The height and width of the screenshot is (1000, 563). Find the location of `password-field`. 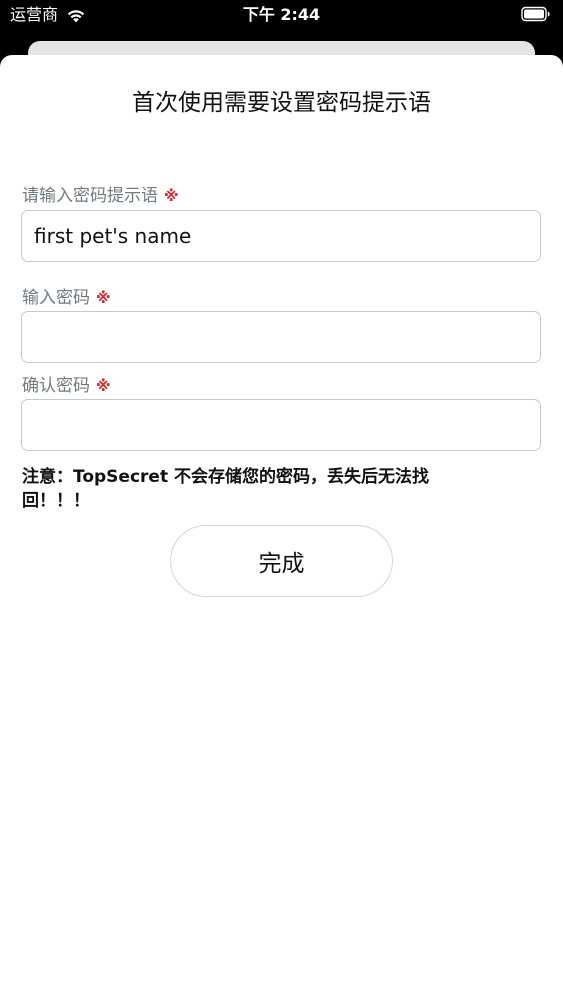

password-field is located at coordinates (281, 337).